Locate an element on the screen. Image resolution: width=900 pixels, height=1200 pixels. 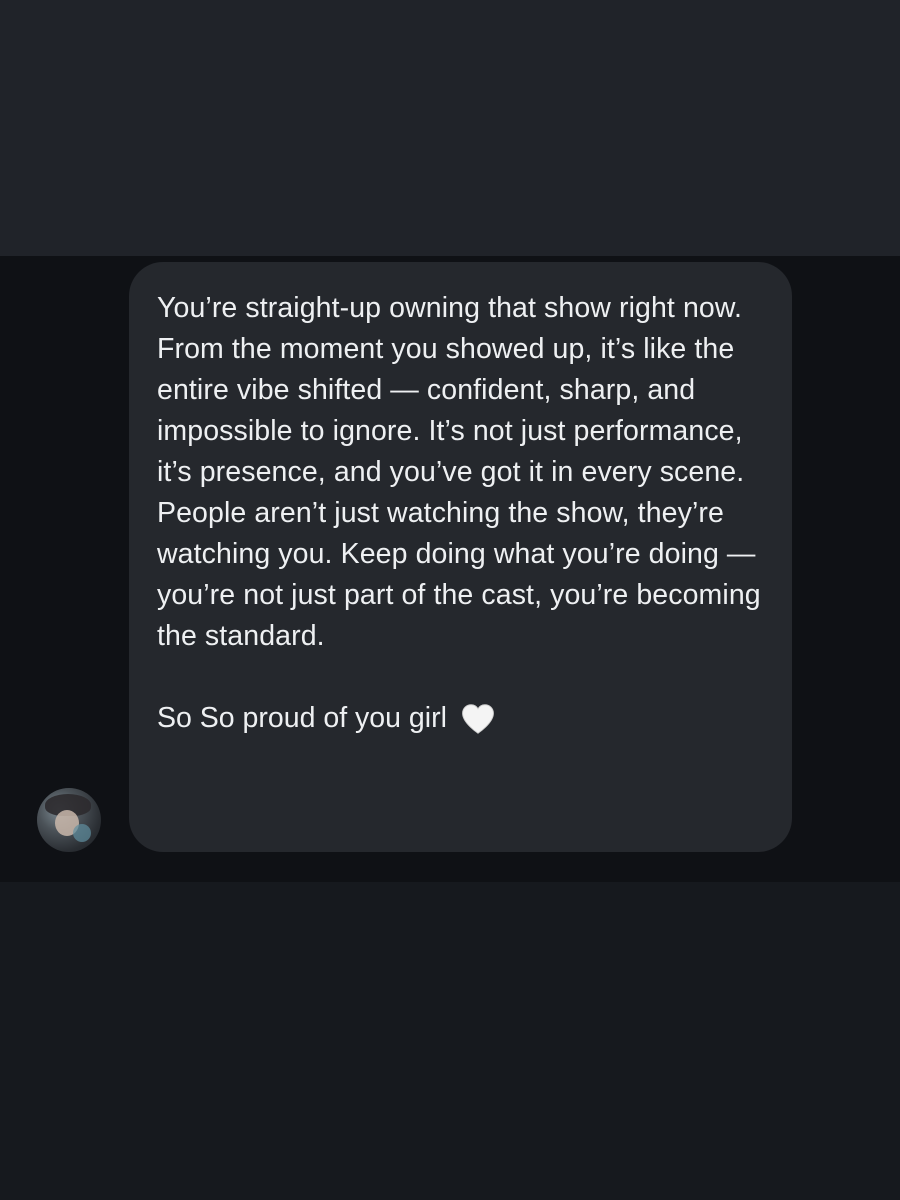
message-signoff: So So proud of you girl is located at coordinates (302, 718).